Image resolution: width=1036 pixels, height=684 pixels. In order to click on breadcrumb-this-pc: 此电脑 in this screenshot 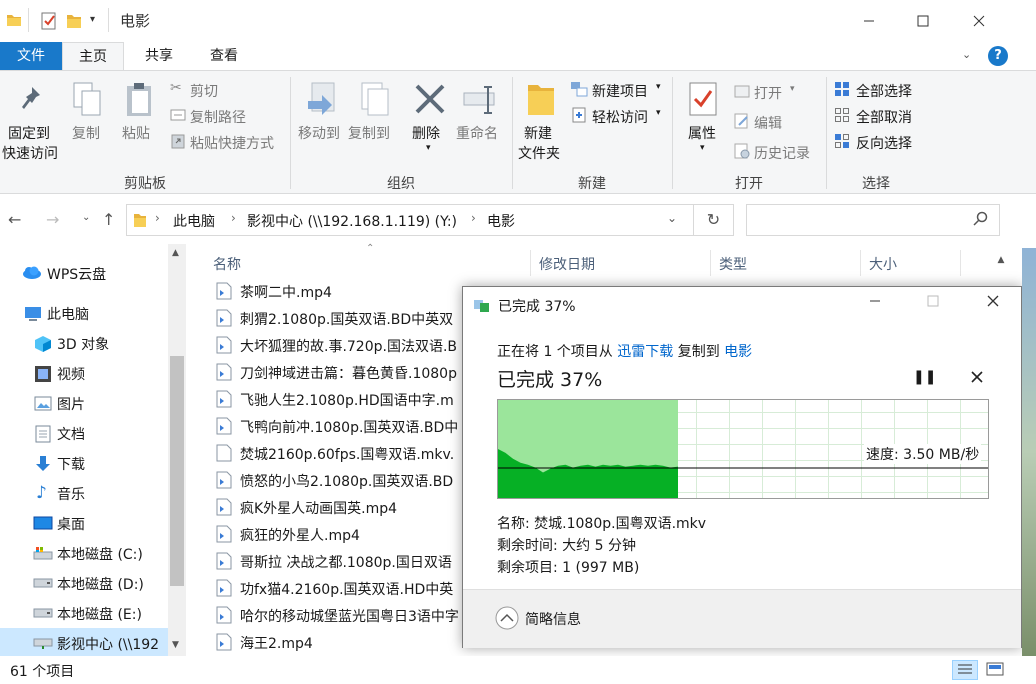, I will do `click(194, 221)`.